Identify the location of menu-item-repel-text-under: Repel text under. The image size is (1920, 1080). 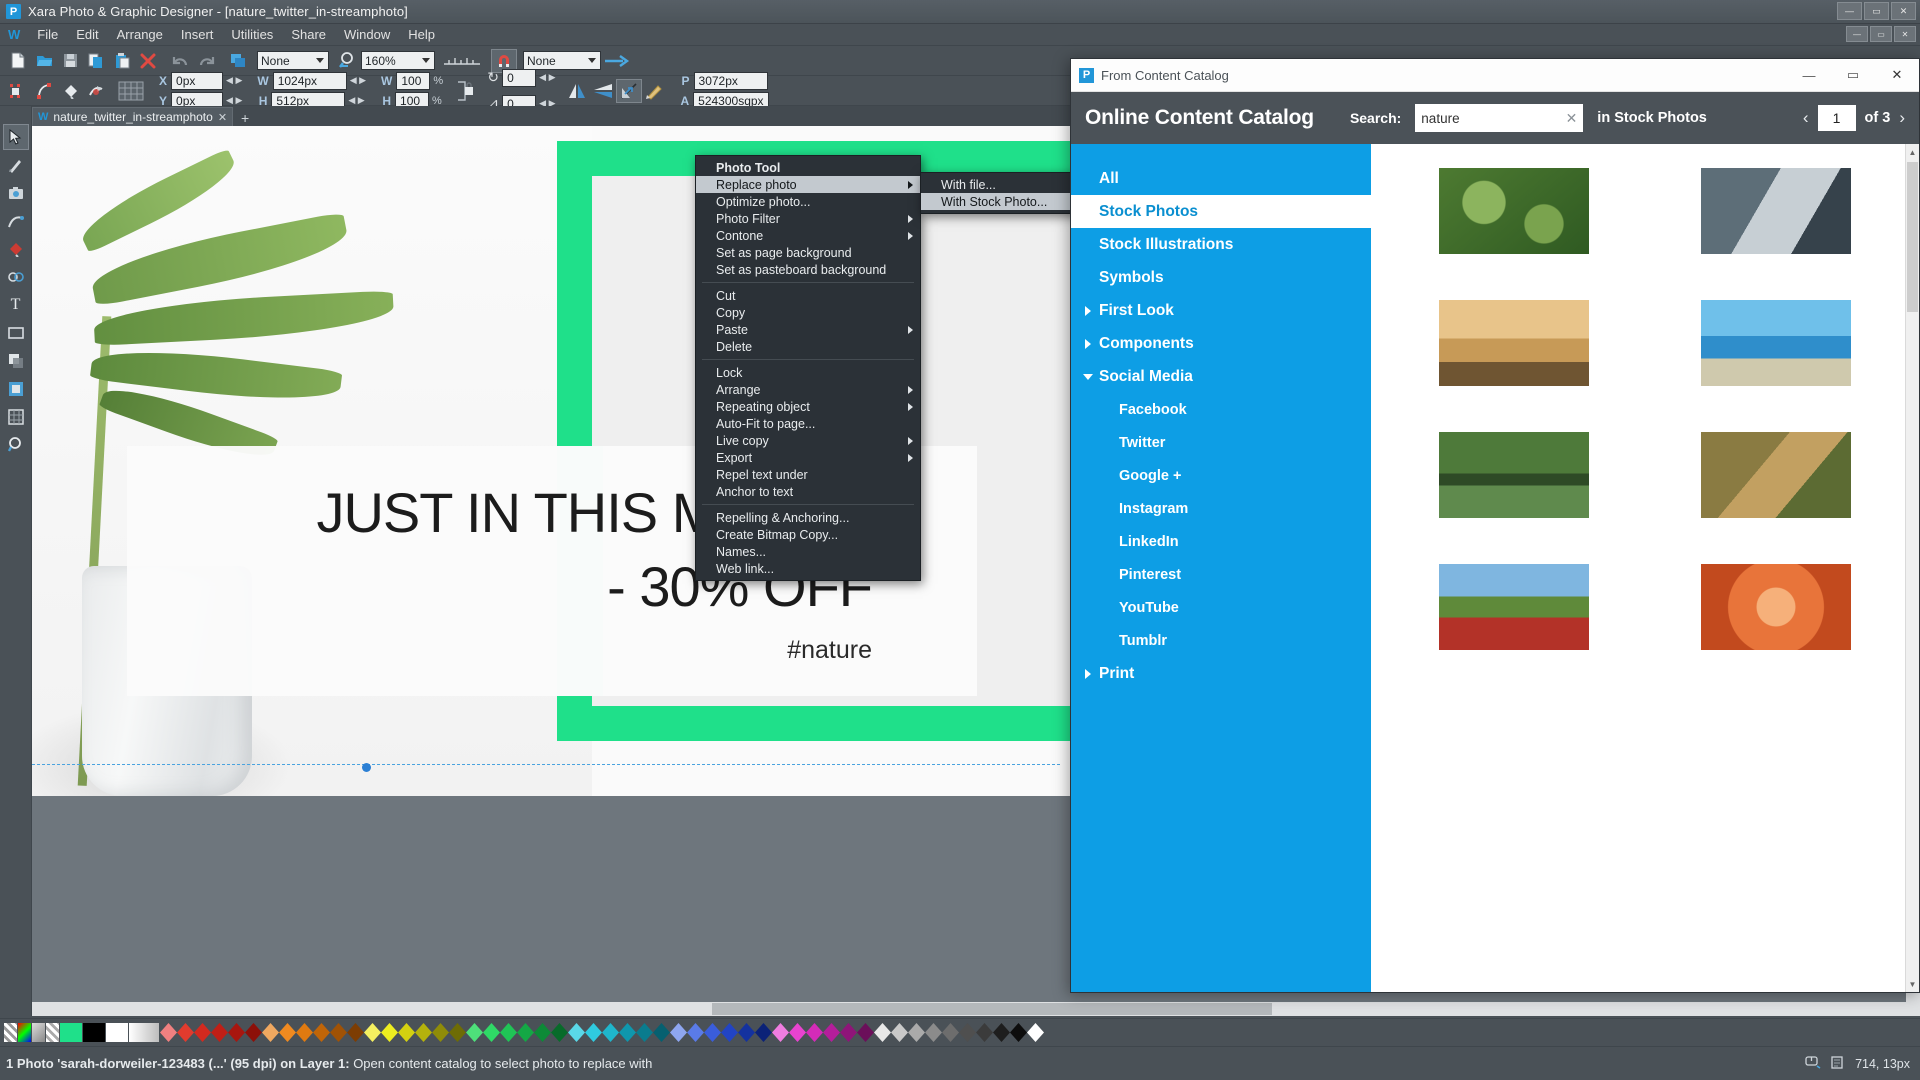
(808, 474).